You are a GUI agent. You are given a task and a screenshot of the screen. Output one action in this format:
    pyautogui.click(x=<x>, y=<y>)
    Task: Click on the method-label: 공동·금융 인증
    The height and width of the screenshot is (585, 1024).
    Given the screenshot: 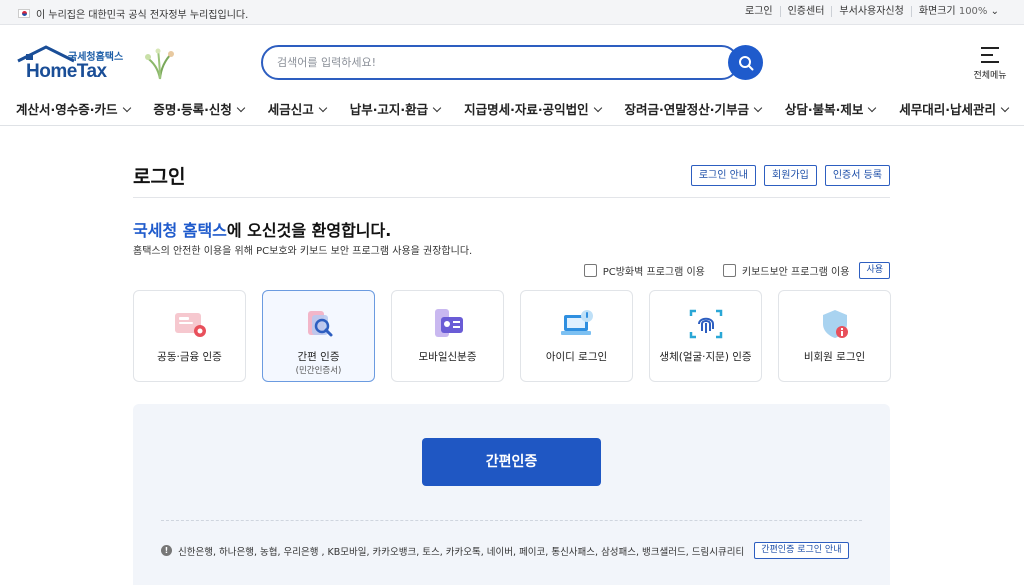 What is the action you would take?
    pyautogui.click(x=189, y=357)
    